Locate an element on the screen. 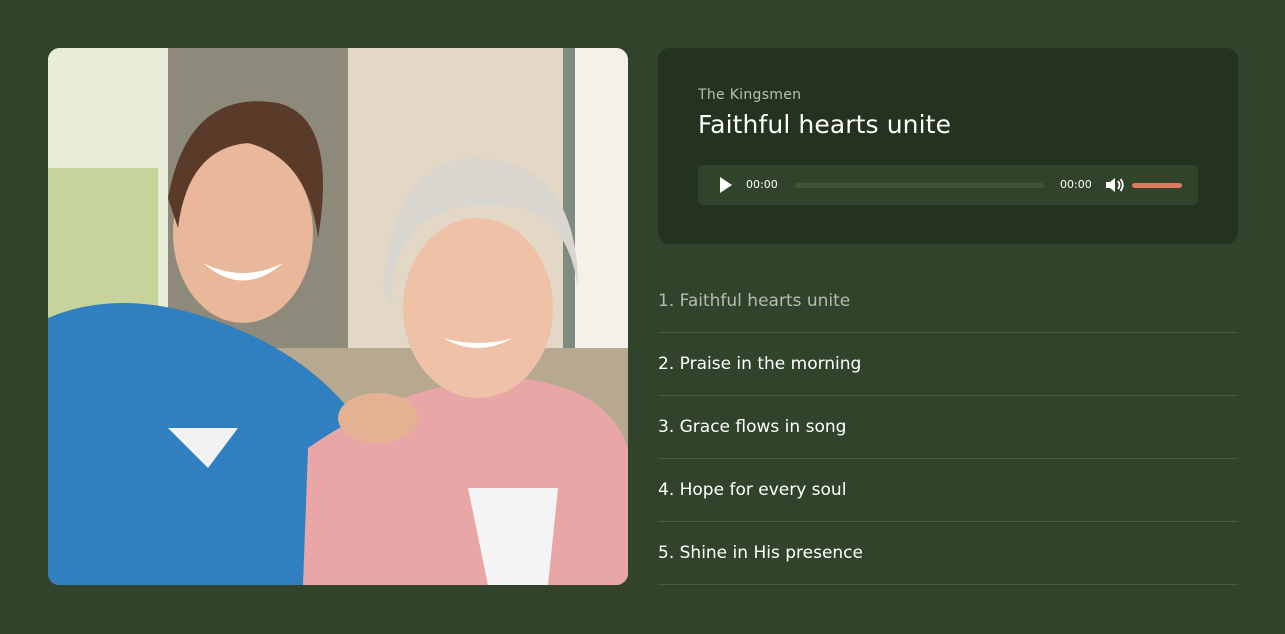 This screenshot has width=1285, height=634. current-time: 00:00 is located at coordinates (762, 184).